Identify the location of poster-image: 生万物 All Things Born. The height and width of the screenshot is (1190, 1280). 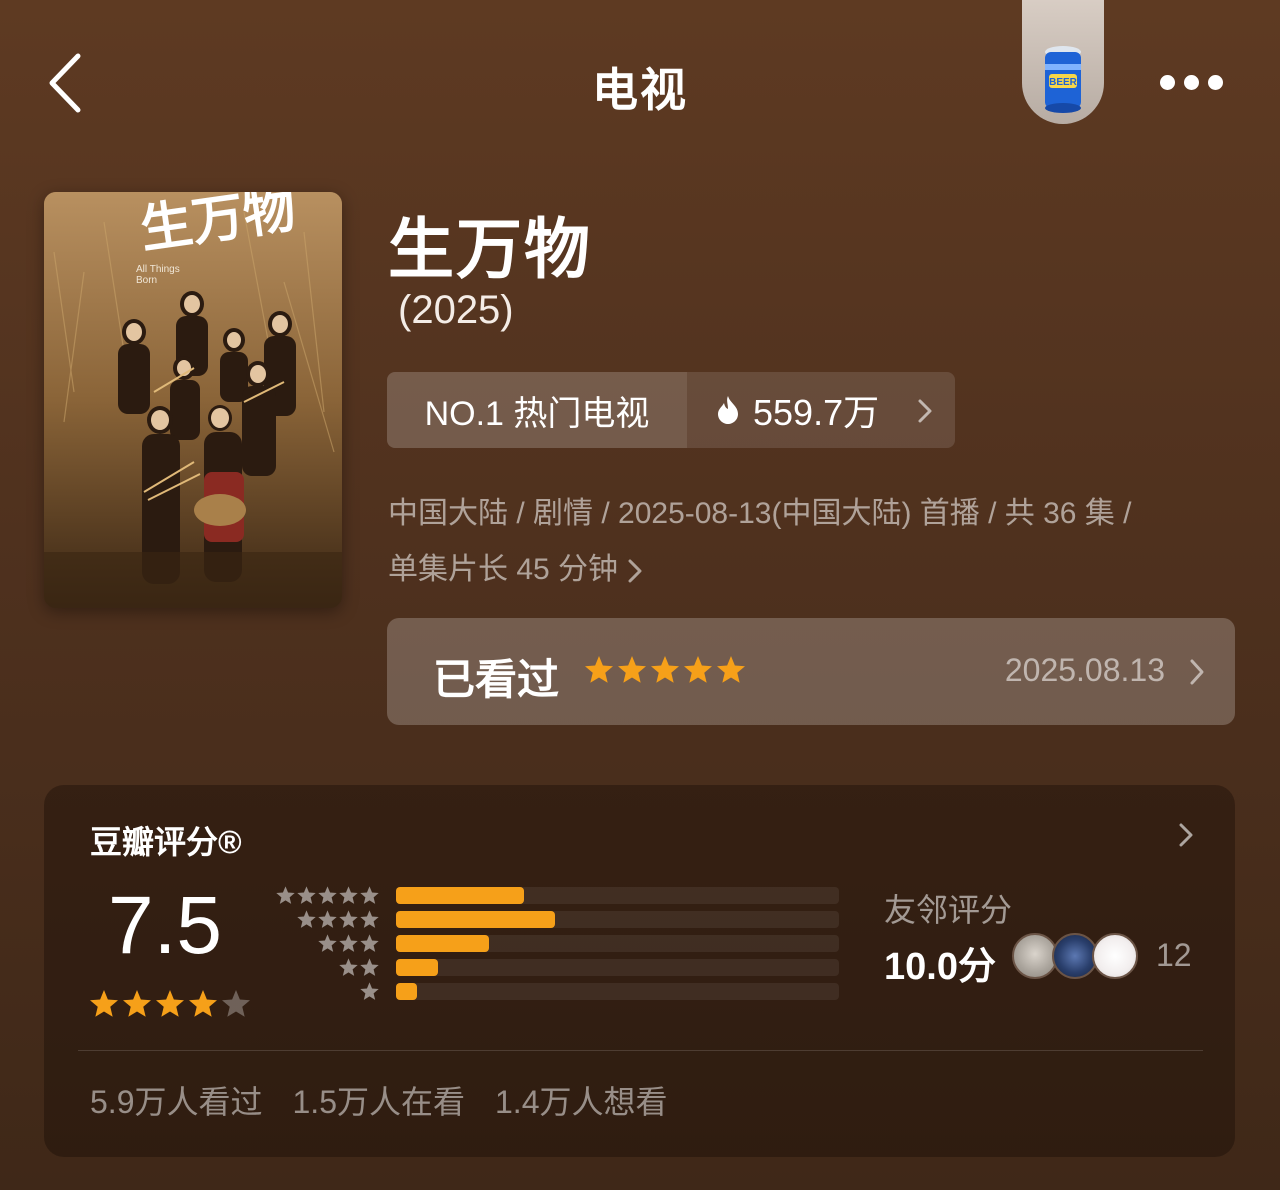
(193, 400).